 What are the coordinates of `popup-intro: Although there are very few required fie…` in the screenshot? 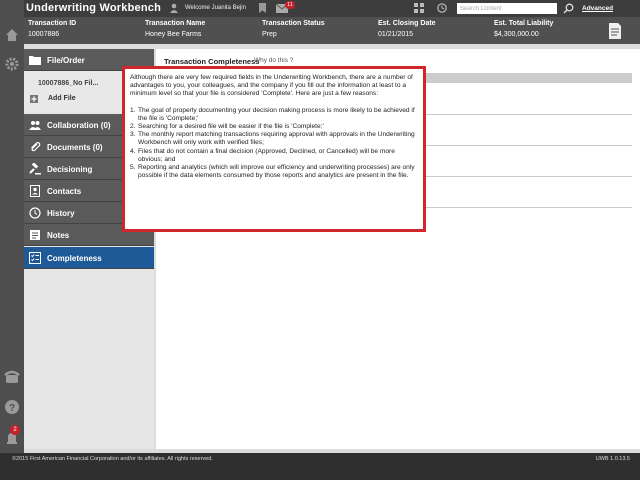 It's located at (271, 86).